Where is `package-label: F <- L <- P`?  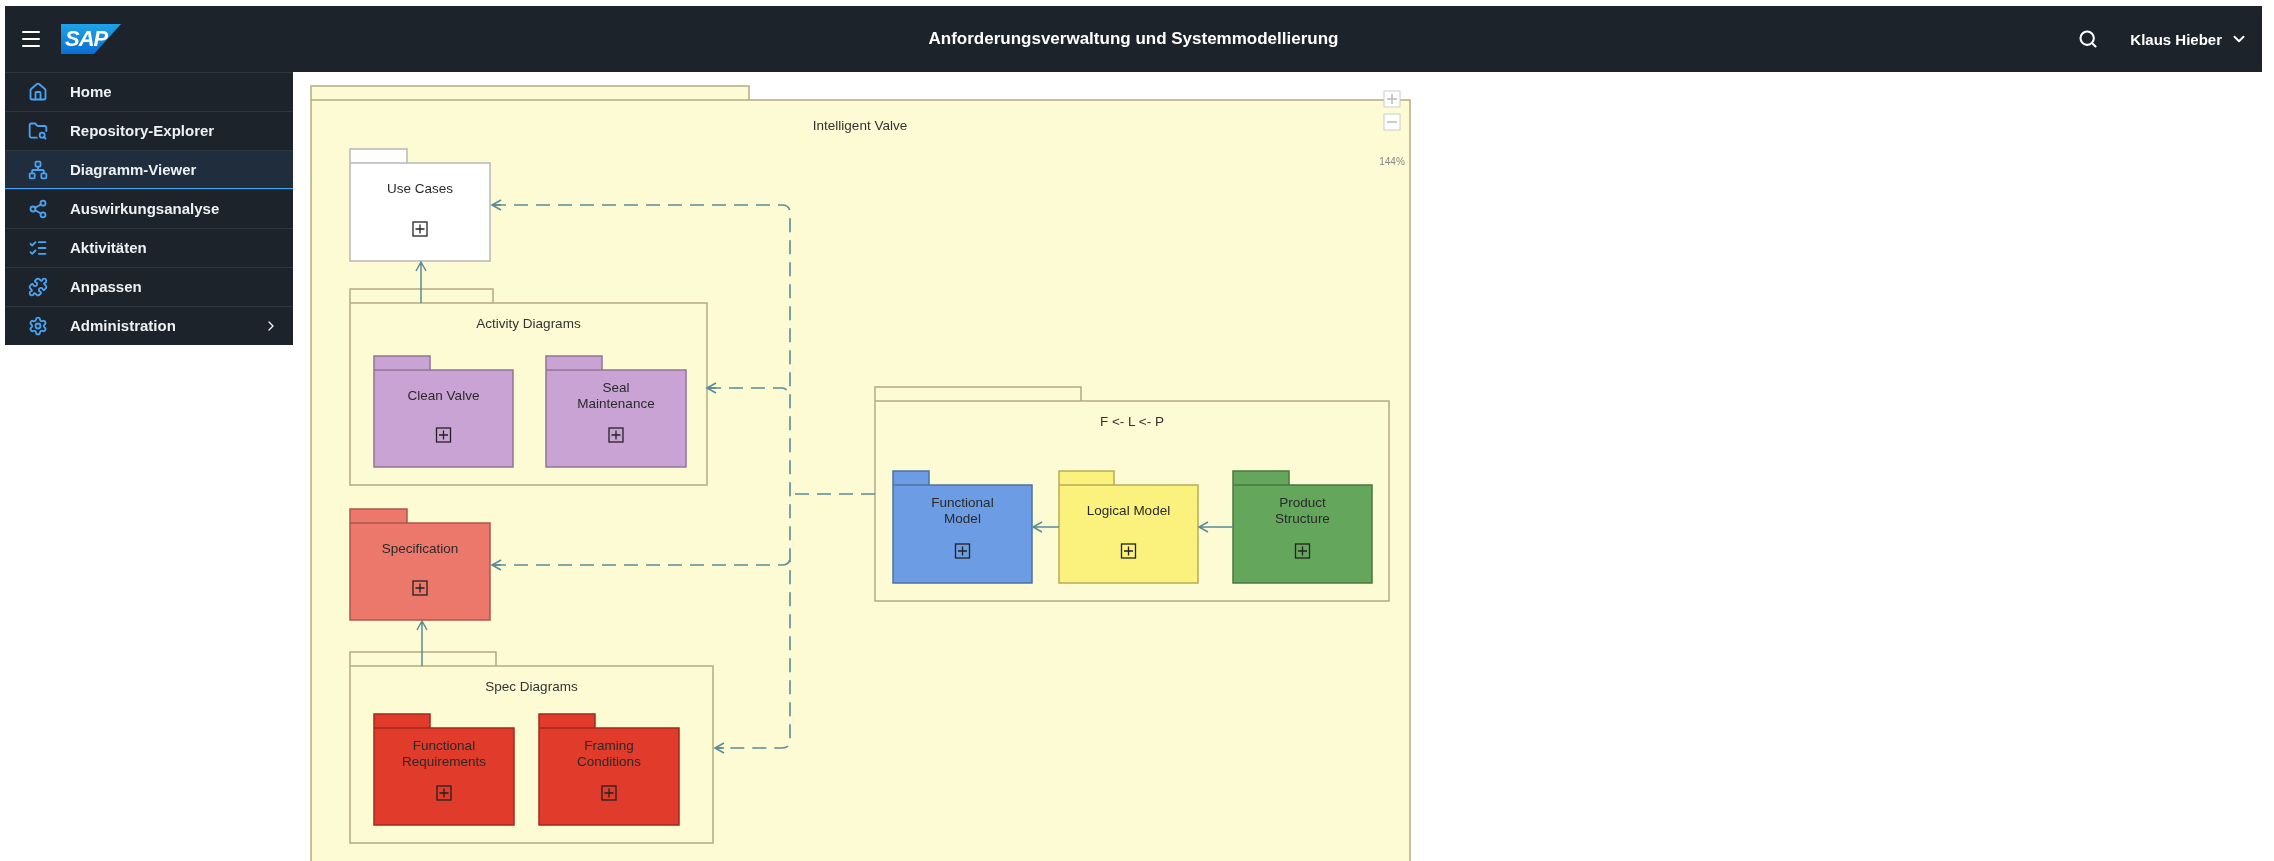 package-label: F <- L <- P is located at coordinates (1132, 421).